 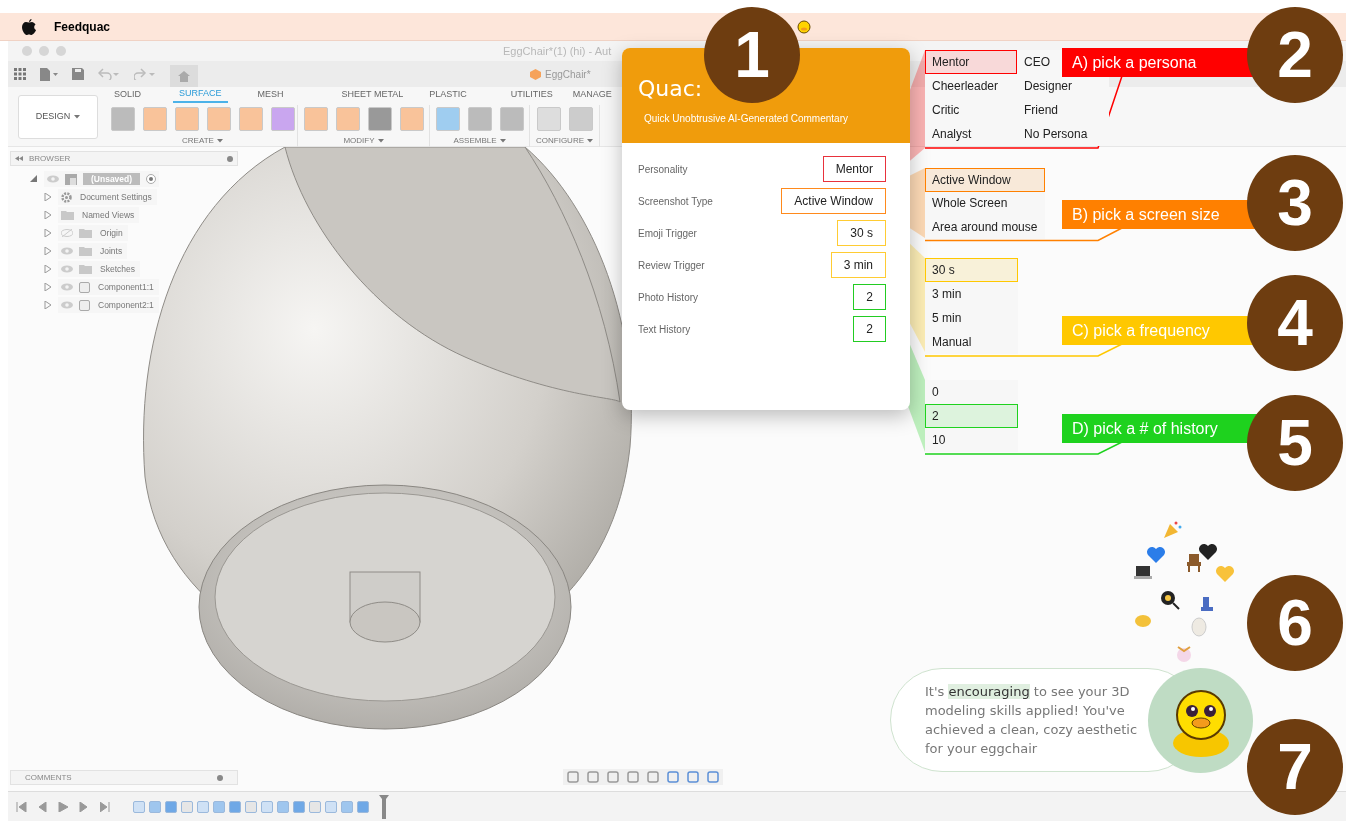 What do you see at coordinates (48, 777) in the screenshot?
I see `comments-title: COMMENTS` at bounding box center [48, 777].